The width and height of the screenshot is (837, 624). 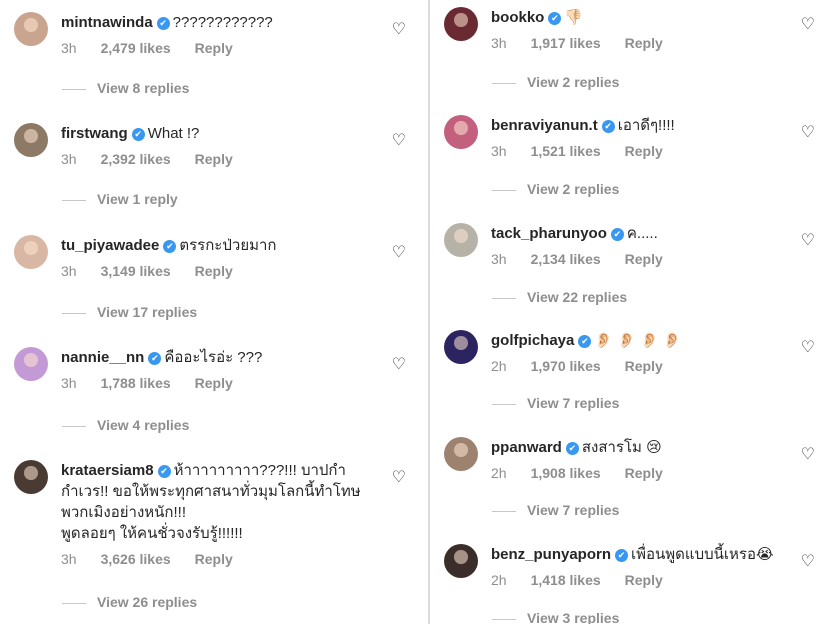 I want to click on comment-meta: 3h 3,149 likes Reply, so click(x=219, y=271).